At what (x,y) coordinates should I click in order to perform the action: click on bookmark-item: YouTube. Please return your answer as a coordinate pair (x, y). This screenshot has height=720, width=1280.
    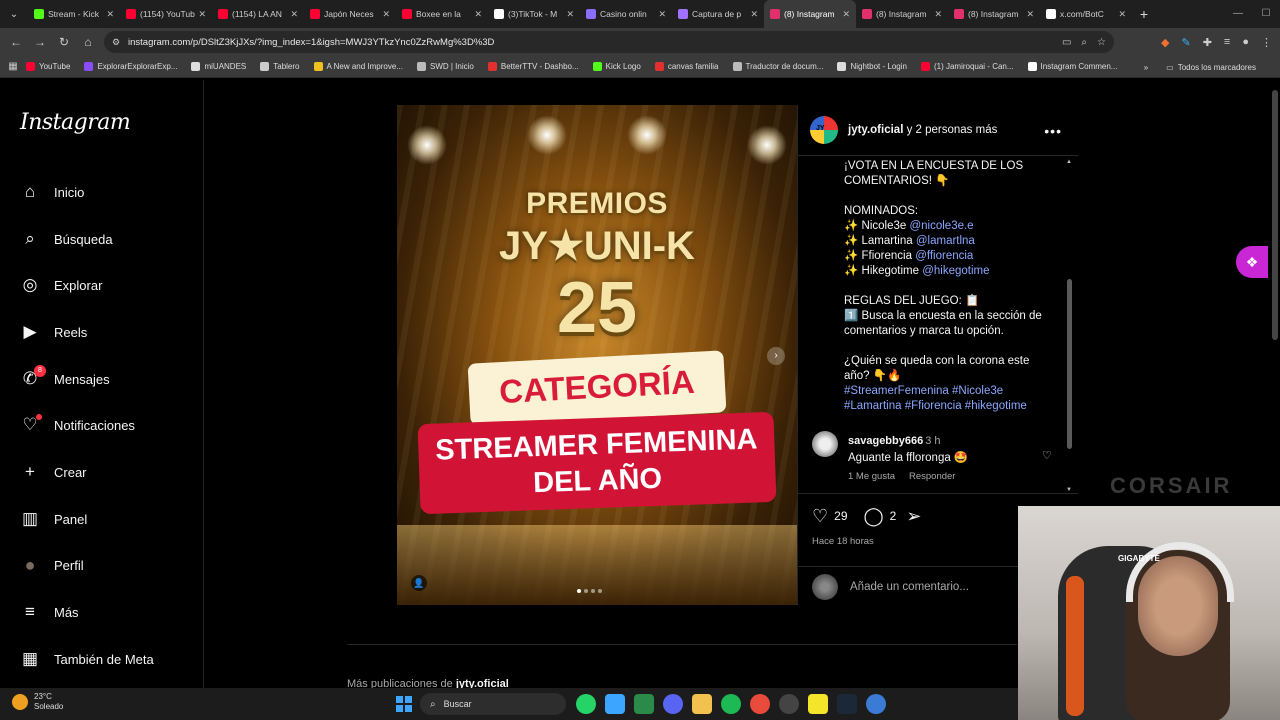
    Looking at the image, I should click on (48, 66).